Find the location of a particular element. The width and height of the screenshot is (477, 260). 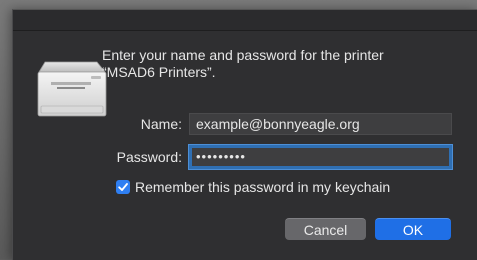

message-line-2: “MSAD6 Printers”. is located at coordinates (159, 72).